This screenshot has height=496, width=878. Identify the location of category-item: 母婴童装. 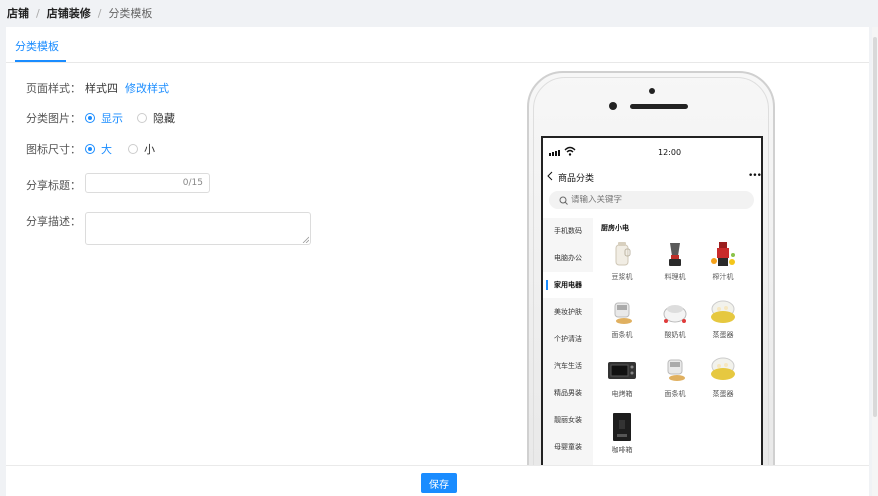
(568, 447).